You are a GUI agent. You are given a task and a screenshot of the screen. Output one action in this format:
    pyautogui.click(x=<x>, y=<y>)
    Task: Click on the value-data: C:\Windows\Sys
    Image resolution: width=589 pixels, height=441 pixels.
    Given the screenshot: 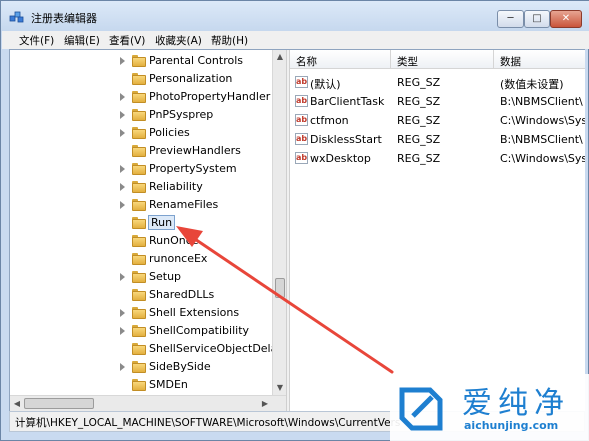 What is the action you would take?
    pyautogui.click(x=542, y=120)
    